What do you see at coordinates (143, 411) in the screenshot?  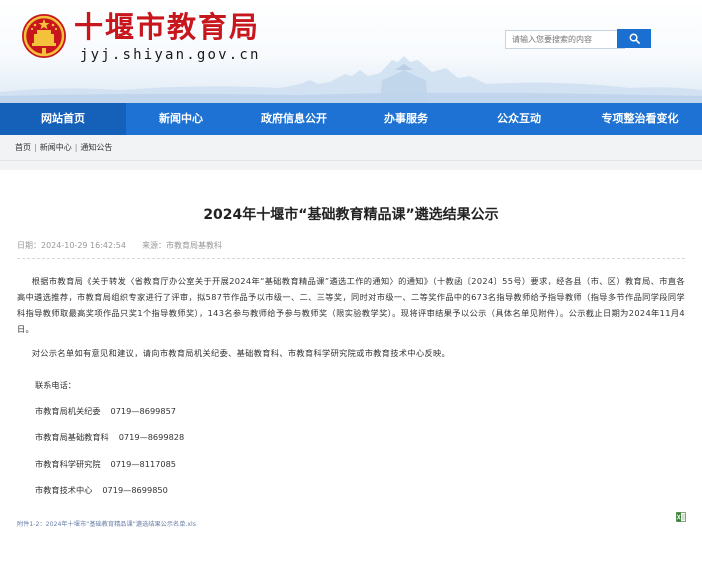 I see `contact-phone: 0719—8699857` at bounding box center [143, 411].